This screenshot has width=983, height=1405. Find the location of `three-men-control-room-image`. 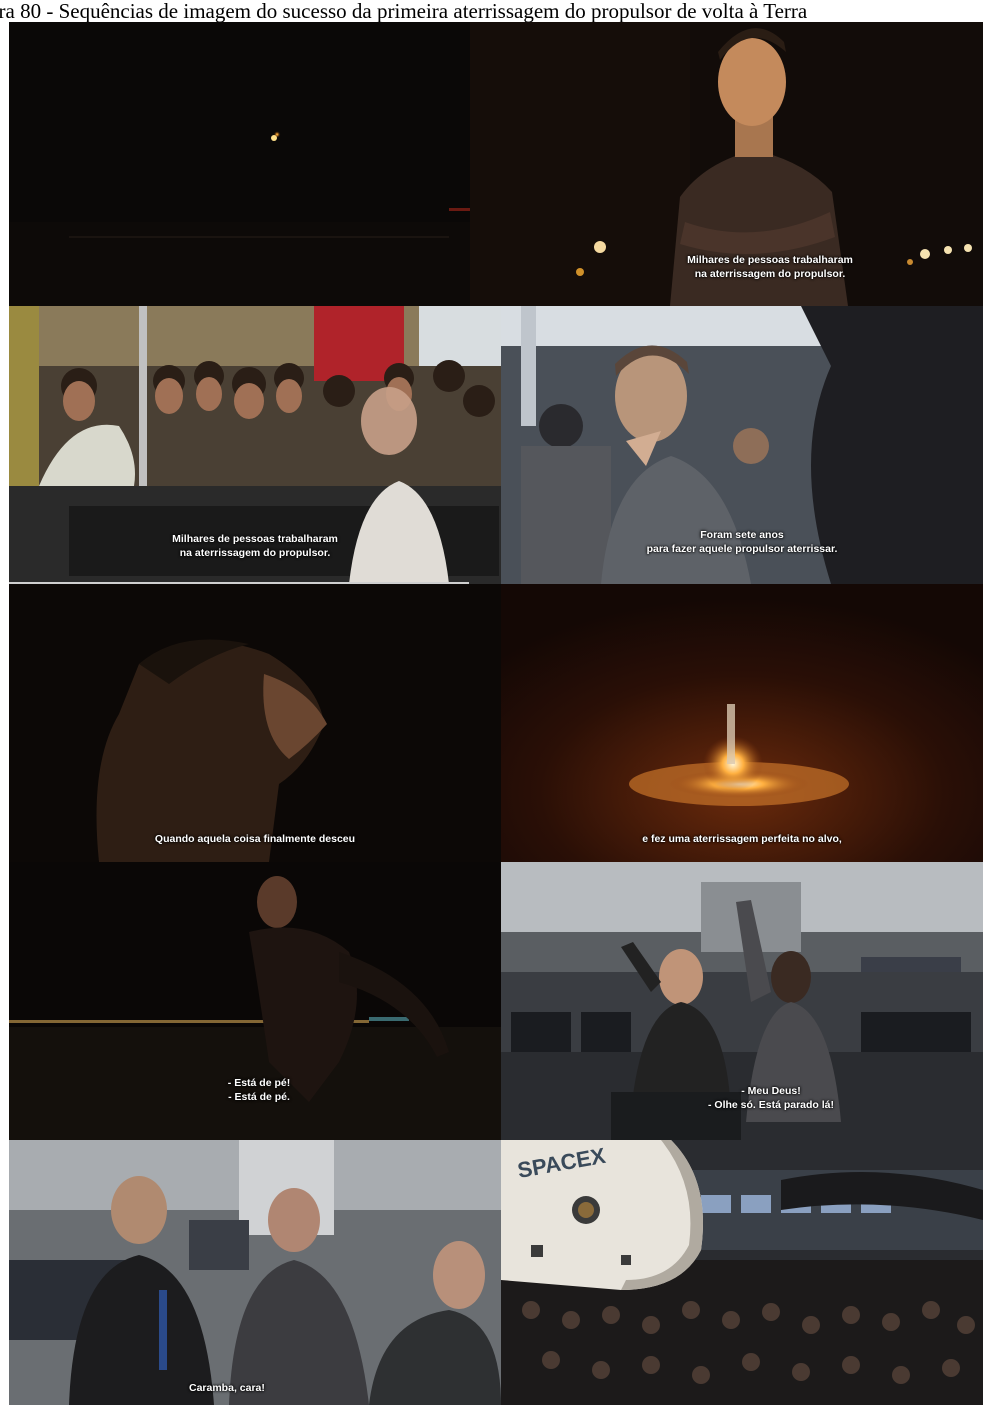

three-men-control-room-image is located at coordinates (255, 1272).